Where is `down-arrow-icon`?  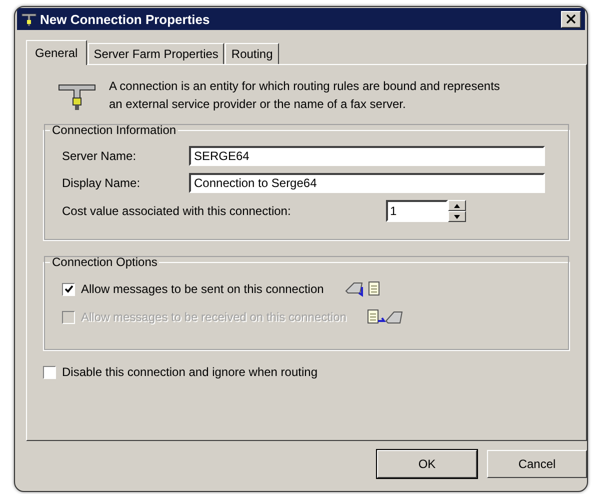 down-arrow-icon is located at coordinates (457, 216).